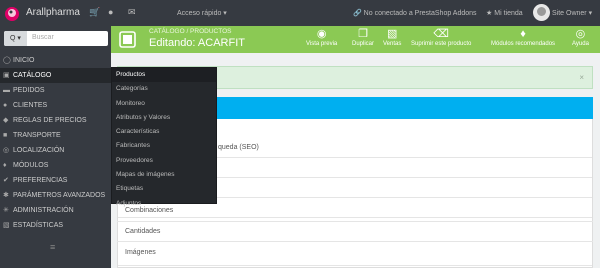 The height and width of the screenshot is (268, 600). What do you see at coordinates (6, 75) in the screenshot?
I see `book-icon: ▣` at bounding box center [6, 75].